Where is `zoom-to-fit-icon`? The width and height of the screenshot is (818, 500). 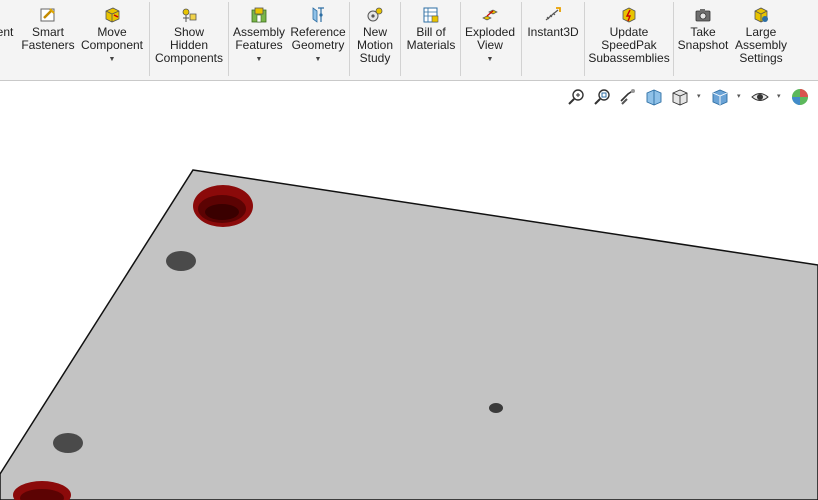
zoom-to-fit-icon is located at coordinates (576, 97).